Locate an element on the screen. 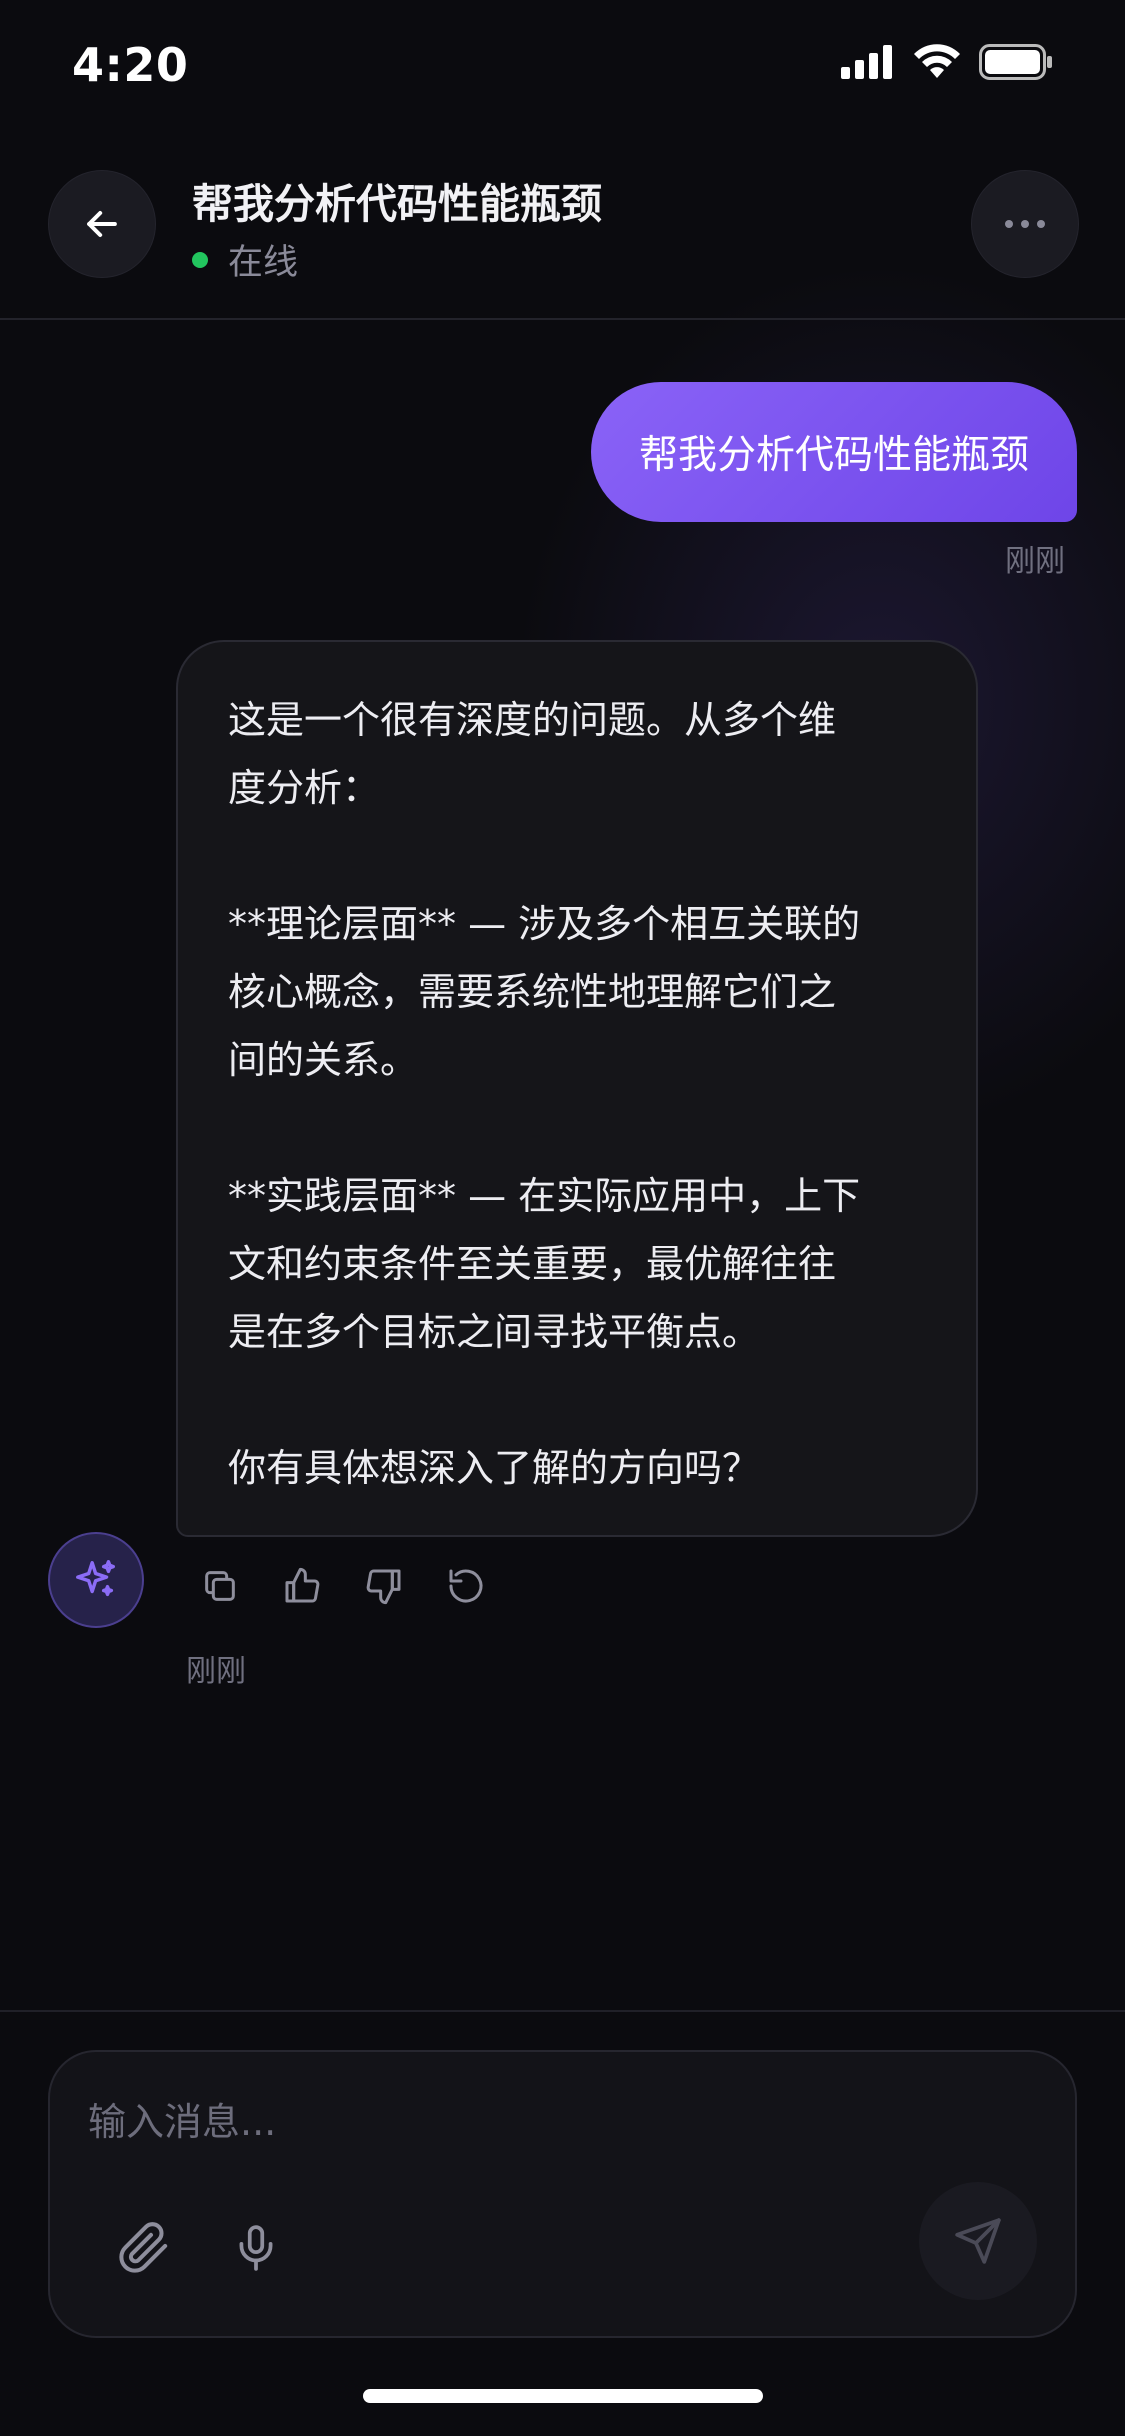 This screenshot has height=2436, width=1125. assistant-message-line: 是在多个目标之间寻找平衡点。 is located at coordinates (494, 1332).